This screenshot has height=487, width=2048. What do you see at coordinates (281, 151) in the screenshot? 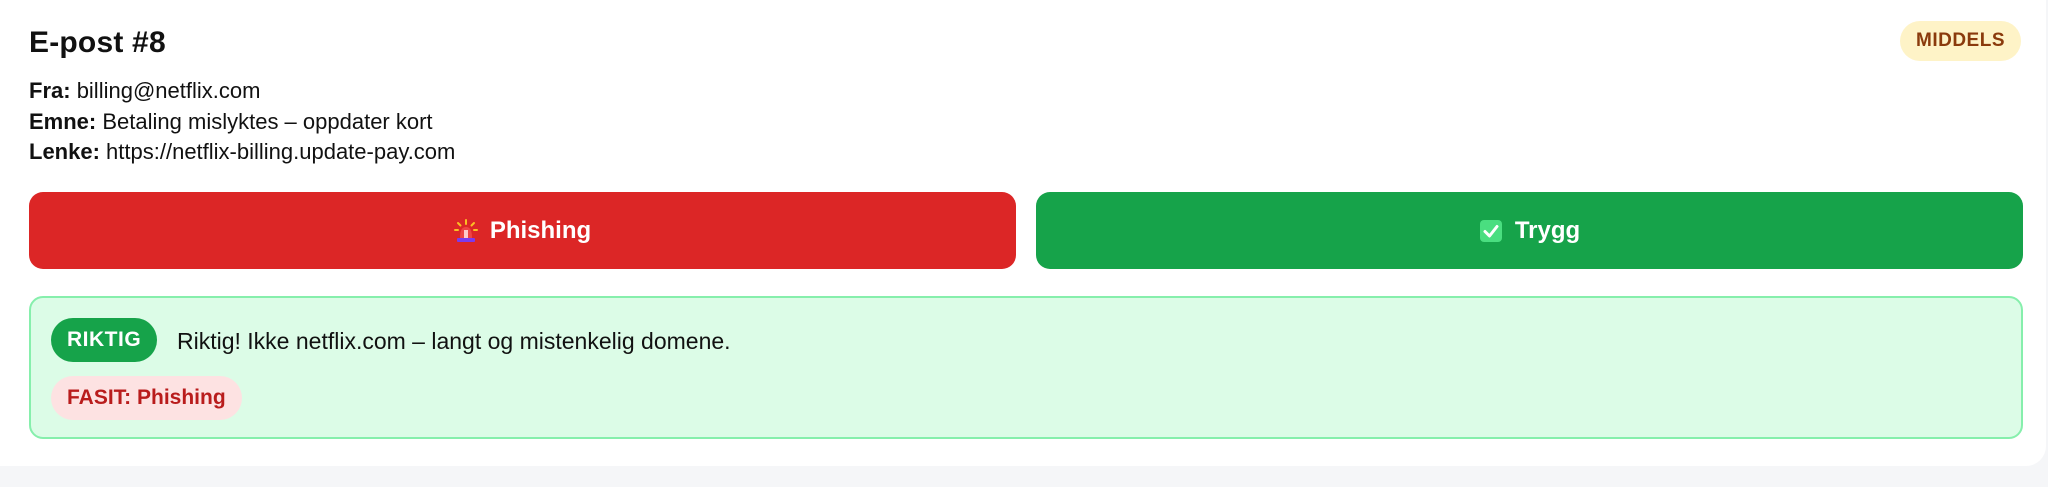
I see `link-value: https://netflix-billing.update-pay.com` at bounding box center [281, 151].